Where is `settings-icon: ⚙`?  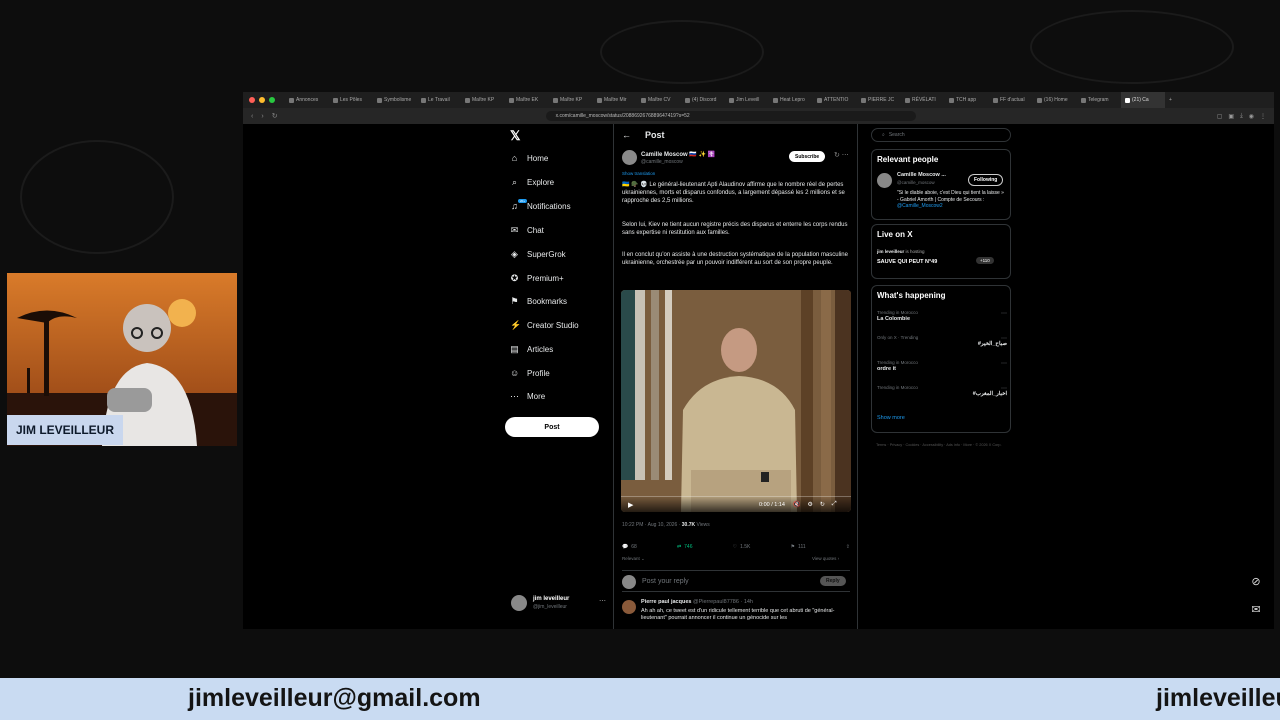 settings-icon: ⚙ is located at coordinates (809, 504).